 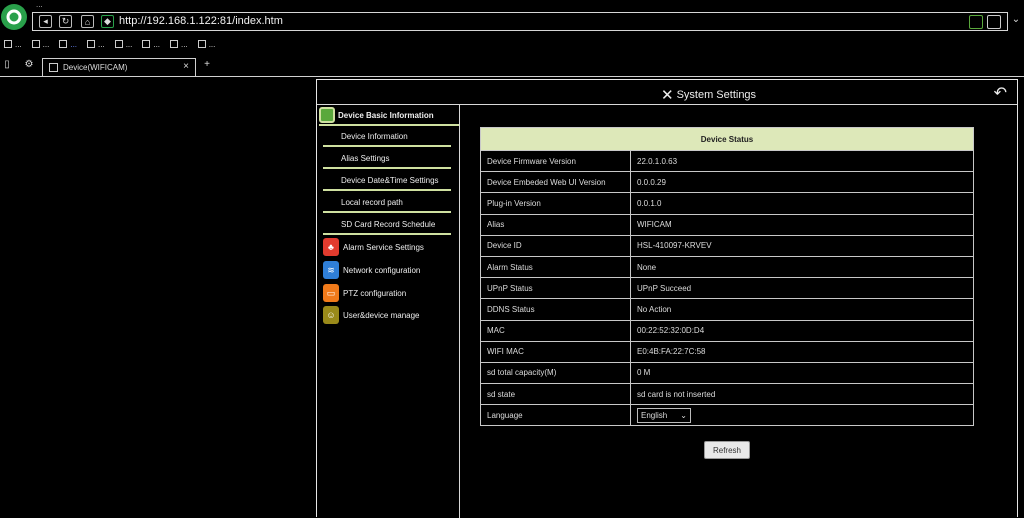 I want to click on camera-icon: ▭, so click(x=331, y=293).